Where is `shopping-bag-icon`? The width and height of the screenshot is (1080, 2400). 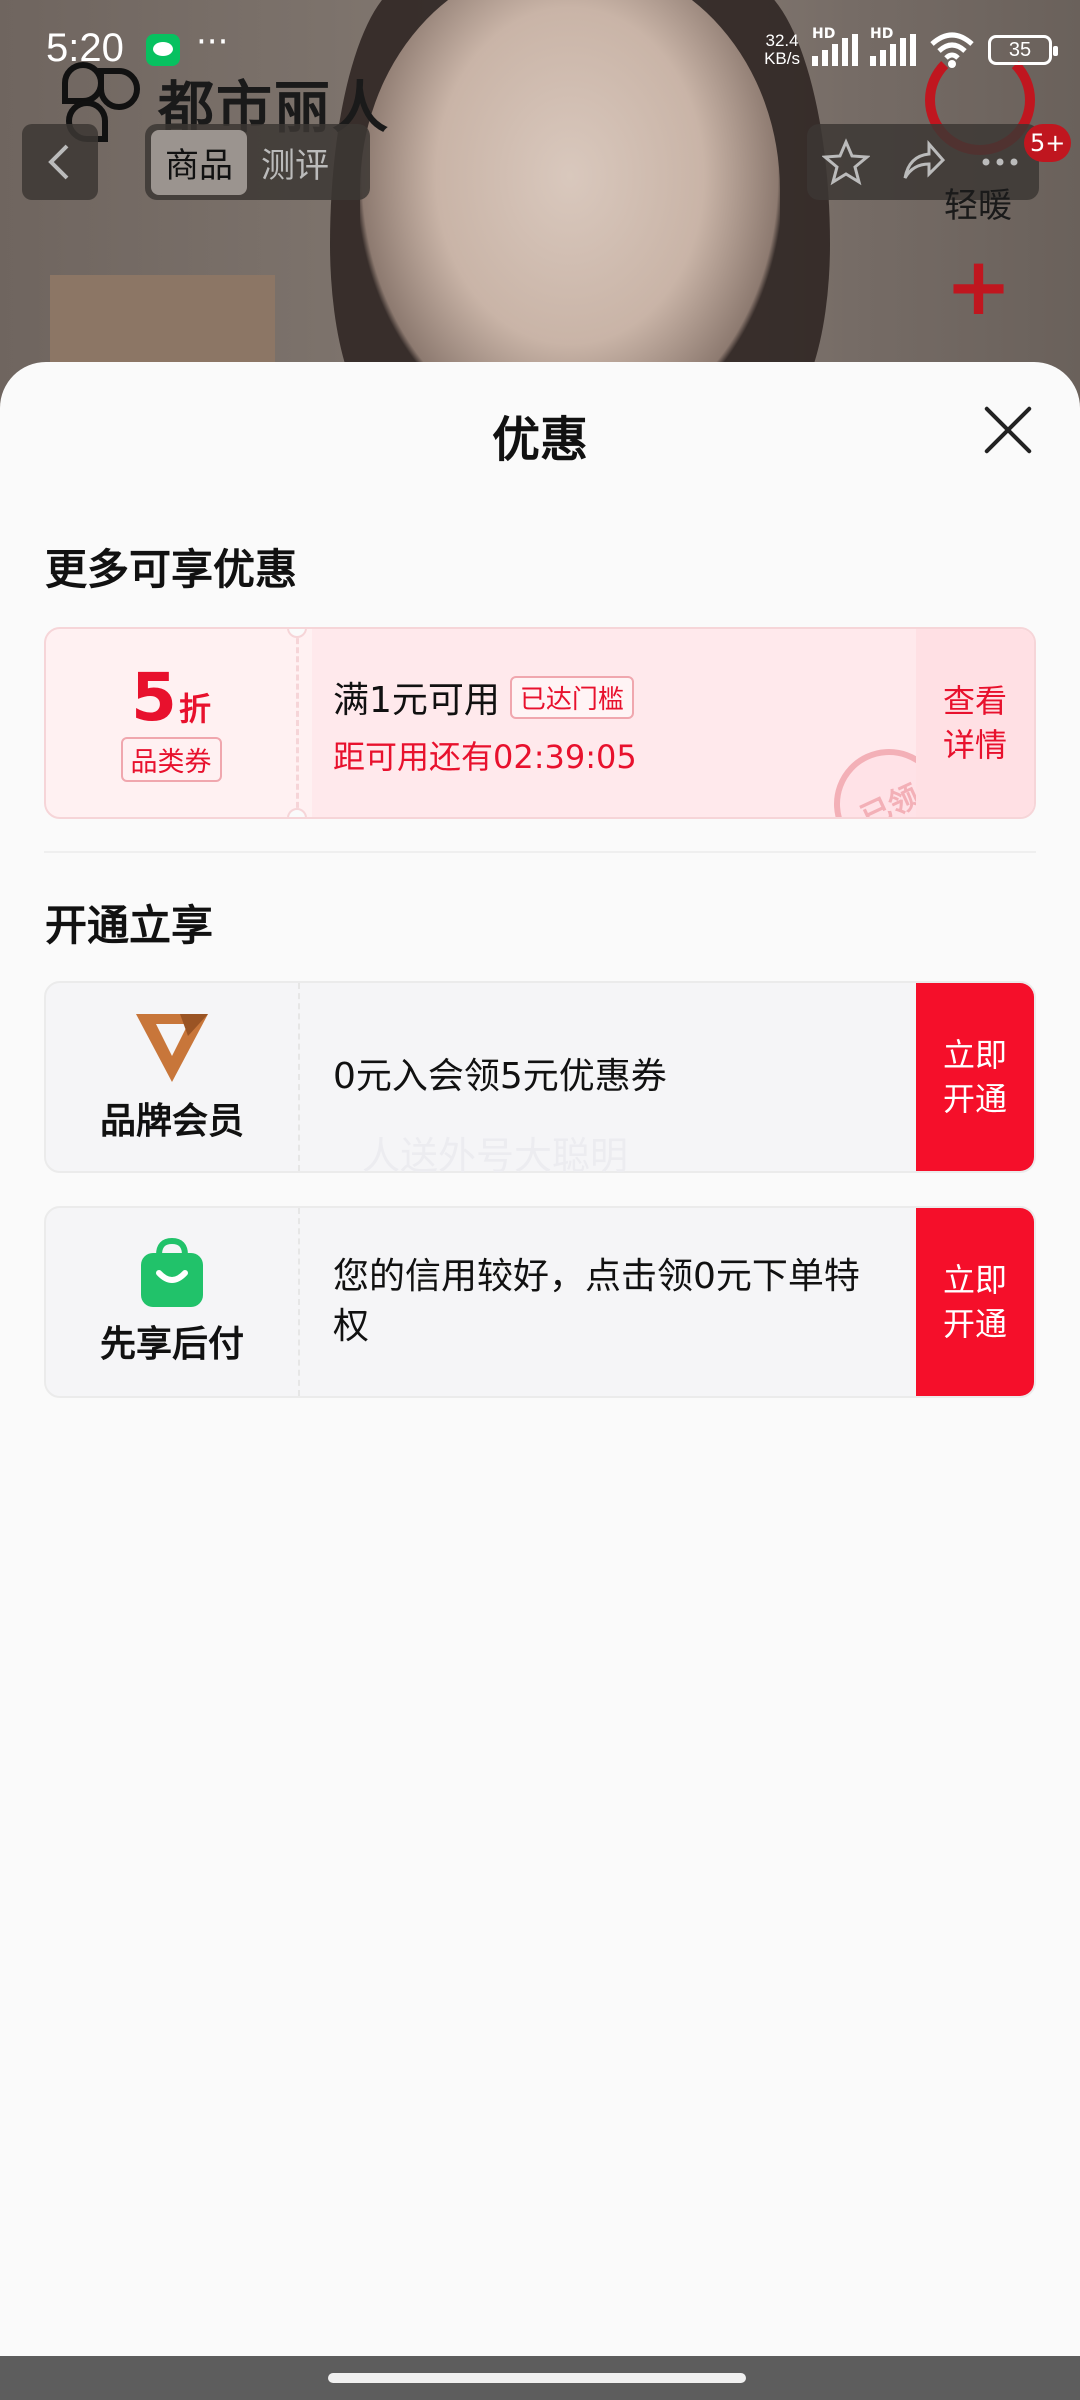 shopping-bag-icon is located at coordinates (172, 1272).